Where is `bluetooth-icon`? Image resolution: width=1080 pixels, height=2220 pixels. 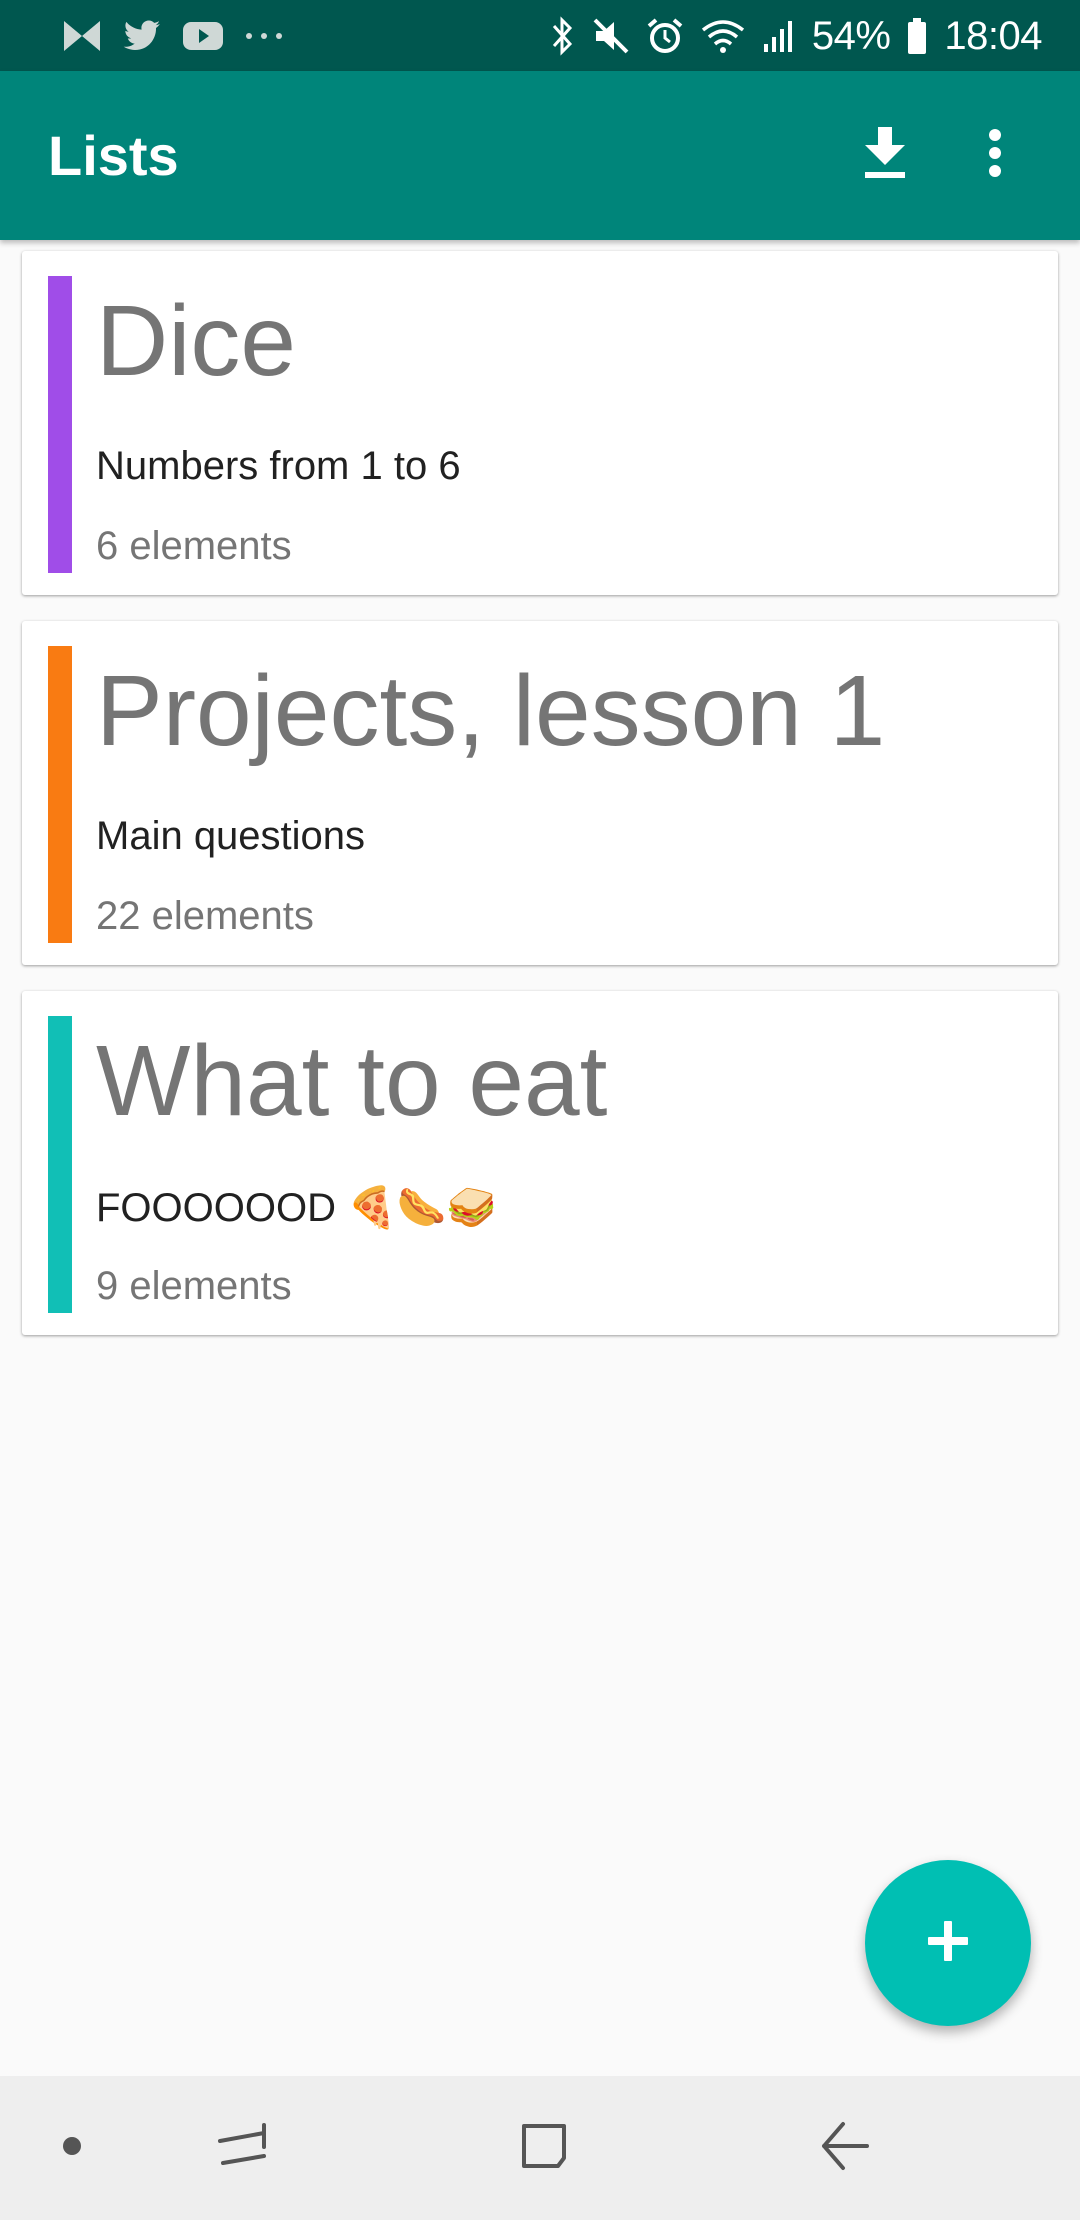
bluetooth-icon is located at coordinates (562, 35).